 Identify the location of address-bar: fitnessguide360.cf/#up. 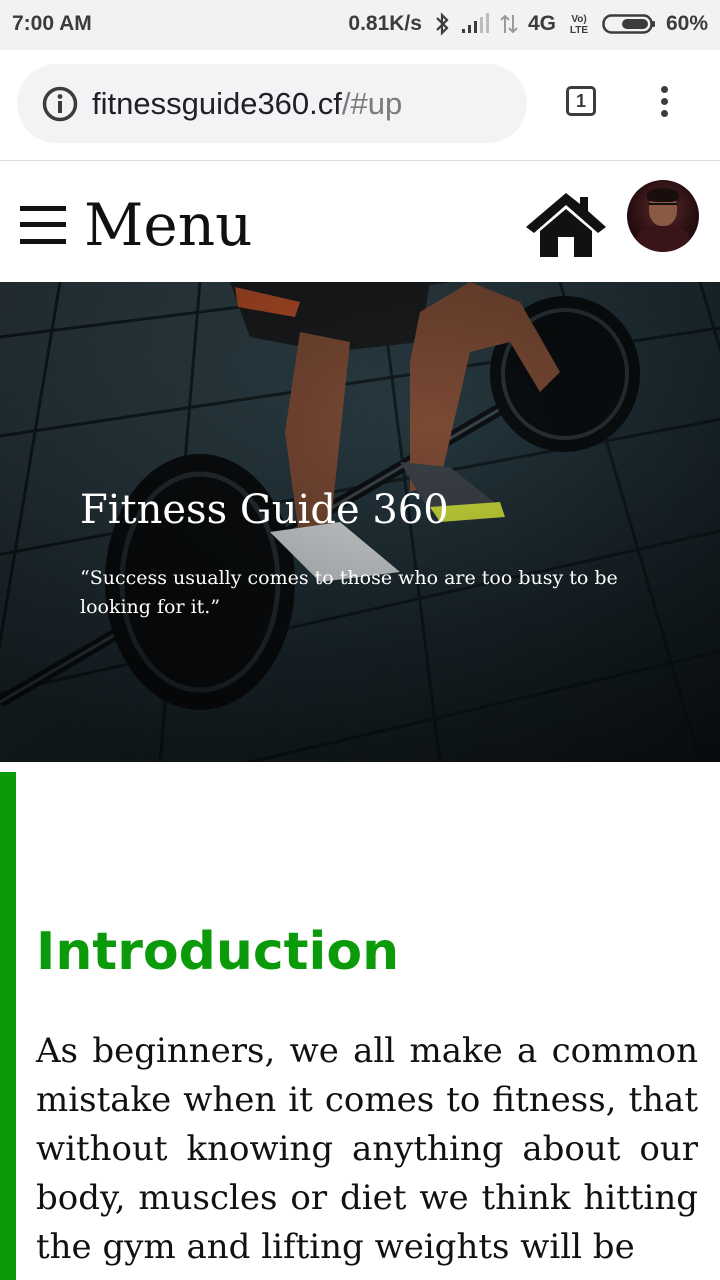
(272, 103).